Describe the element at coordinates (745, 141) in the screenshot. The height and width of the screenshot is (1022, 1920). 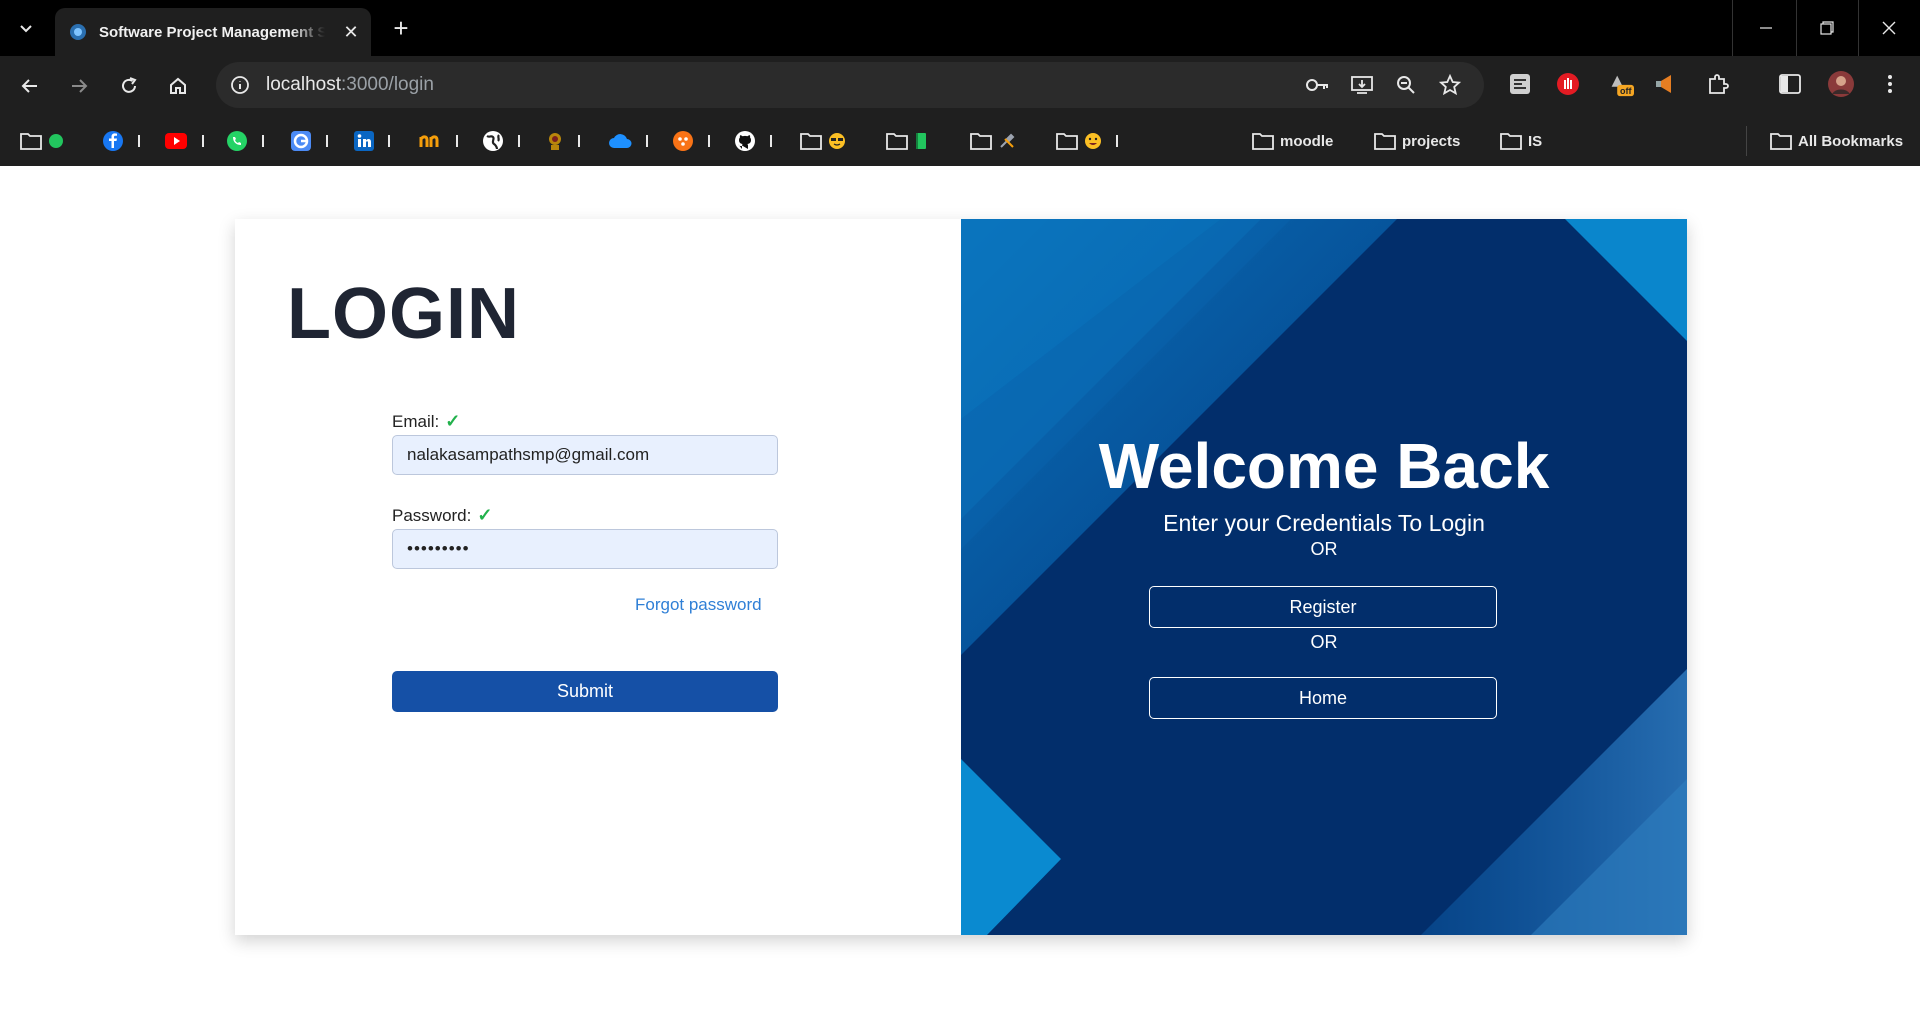
I see `github-icon` at that location.